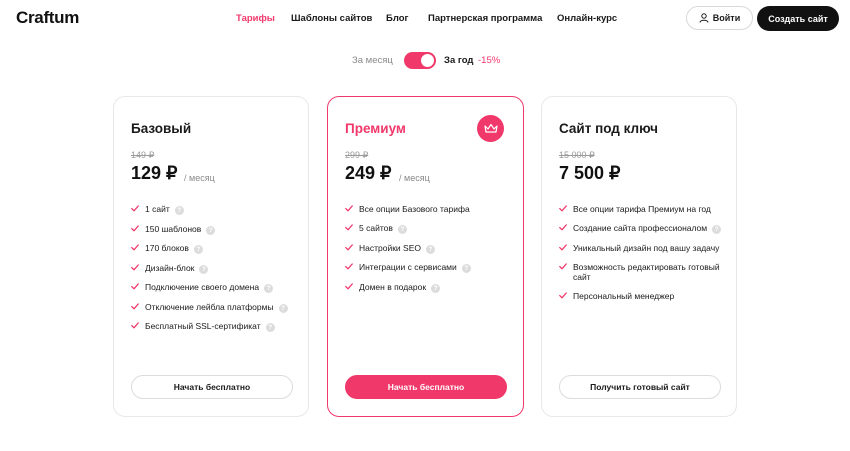  Describe the element at coordinates (216, 268) in the screenshot. I see `feature-item: Дизайн-блок?` at that location.